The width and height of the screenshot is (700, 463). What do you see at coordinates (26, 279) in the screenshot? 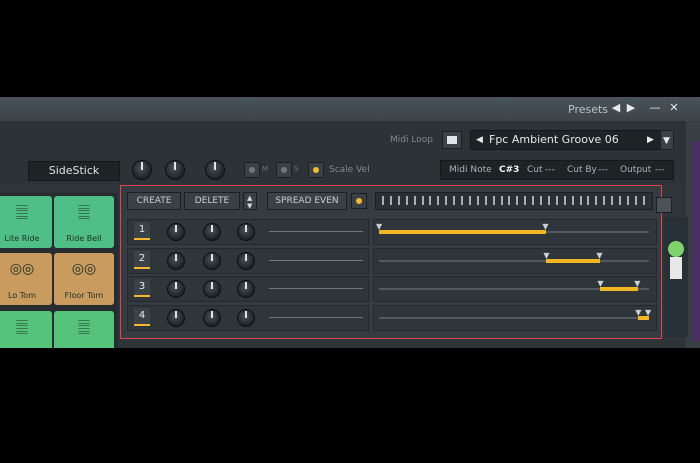
I see `pad-lo-tom: ◎◎ Lo Tom` at bounding box center [26, 279].